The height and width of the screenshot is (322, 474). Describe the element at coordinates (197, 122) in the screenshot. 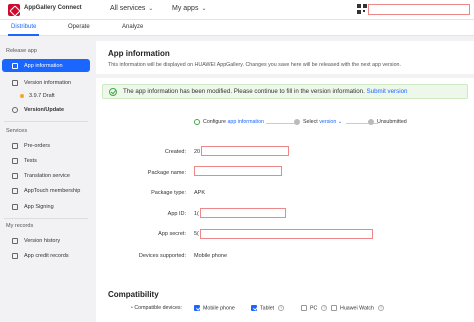

I see `check-circle-icon` at that location.